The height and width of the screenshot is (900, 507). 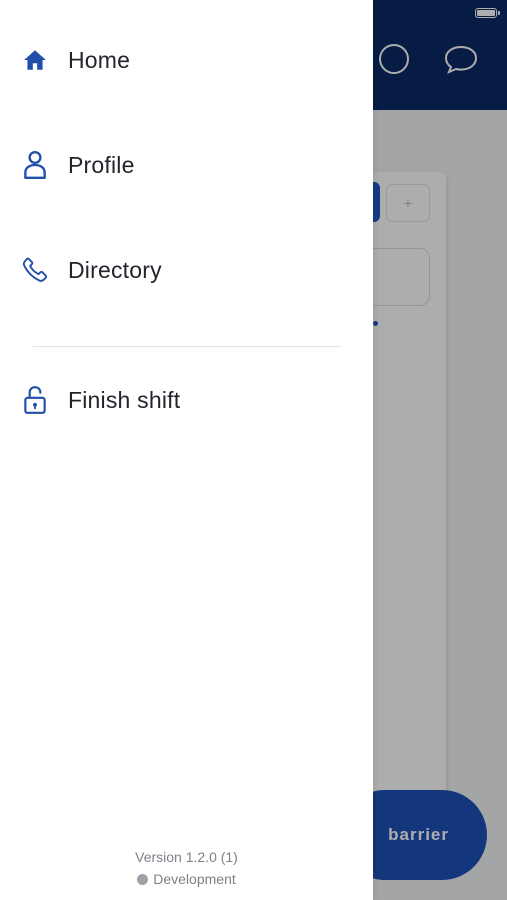 What do you see at coordinates (186, 400) in the screenshot?
I see `menu-item-finish-shift: Finish shift` at bounding box center [186, 400].